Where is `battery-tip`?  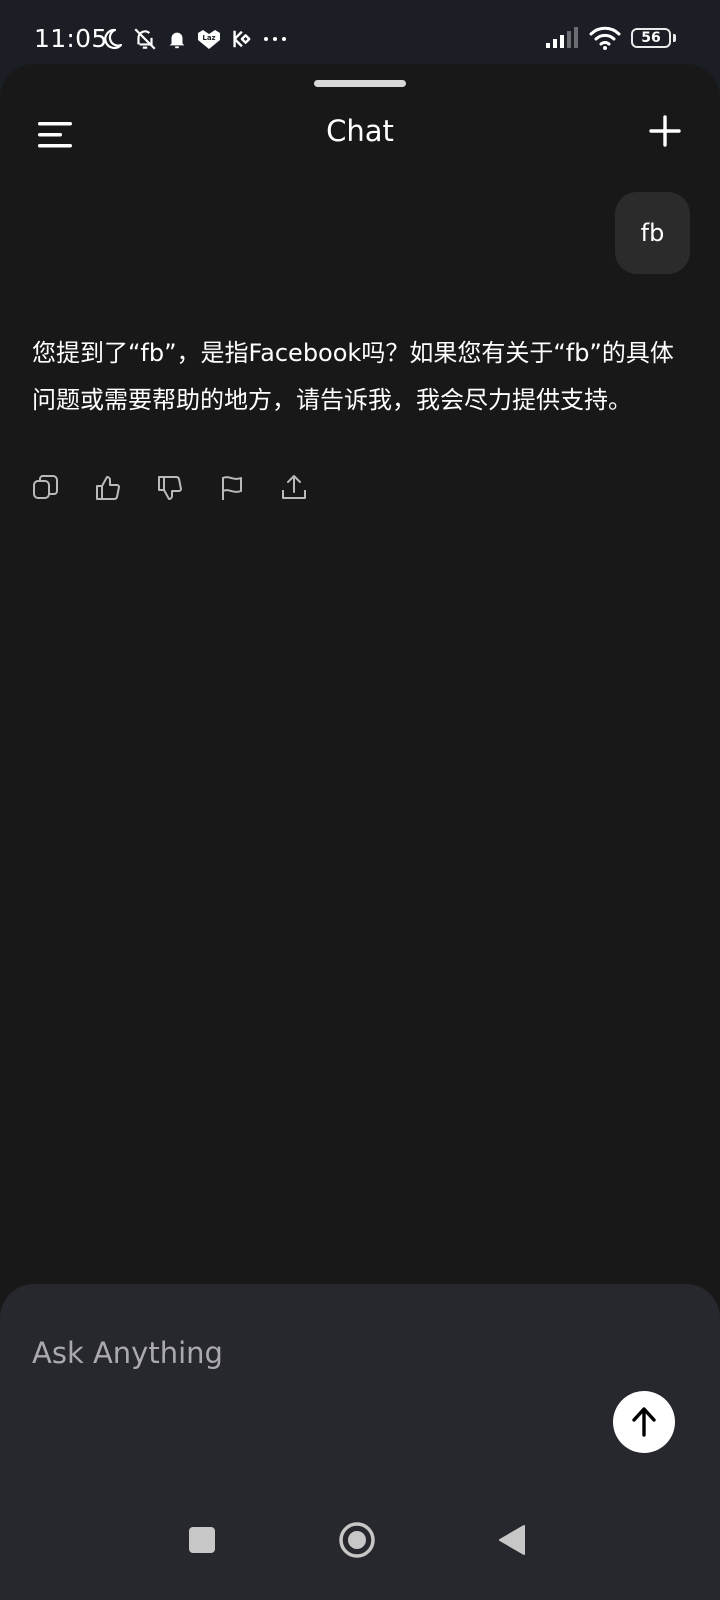
battery-tip is located at coordinates (674, 38).